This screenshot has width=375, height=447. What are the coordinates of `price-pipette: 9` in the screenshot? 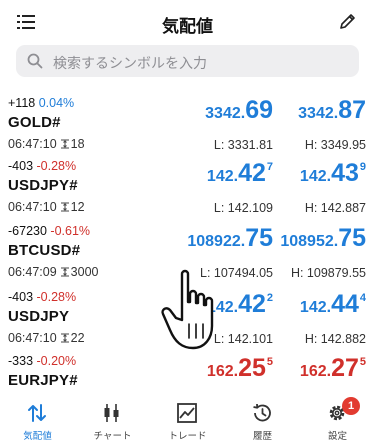 It's located at (362, 167).